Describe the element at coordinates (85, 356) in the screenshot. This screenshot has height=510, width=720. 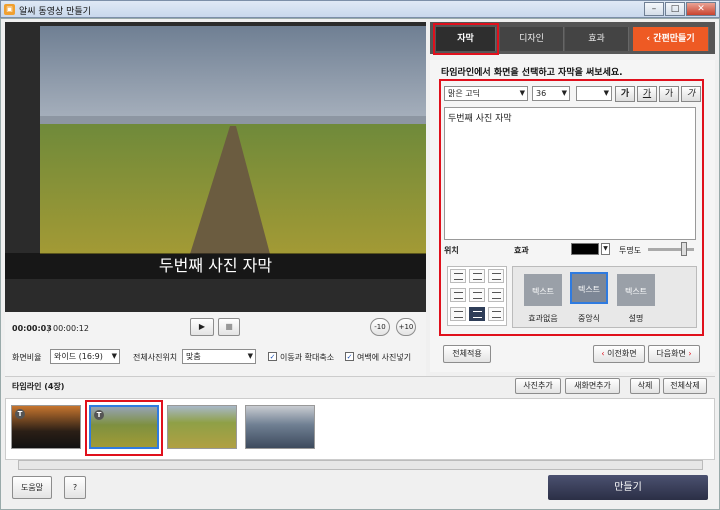
I see `aspect-select: 와이드 (16:9) ▼` at that location.